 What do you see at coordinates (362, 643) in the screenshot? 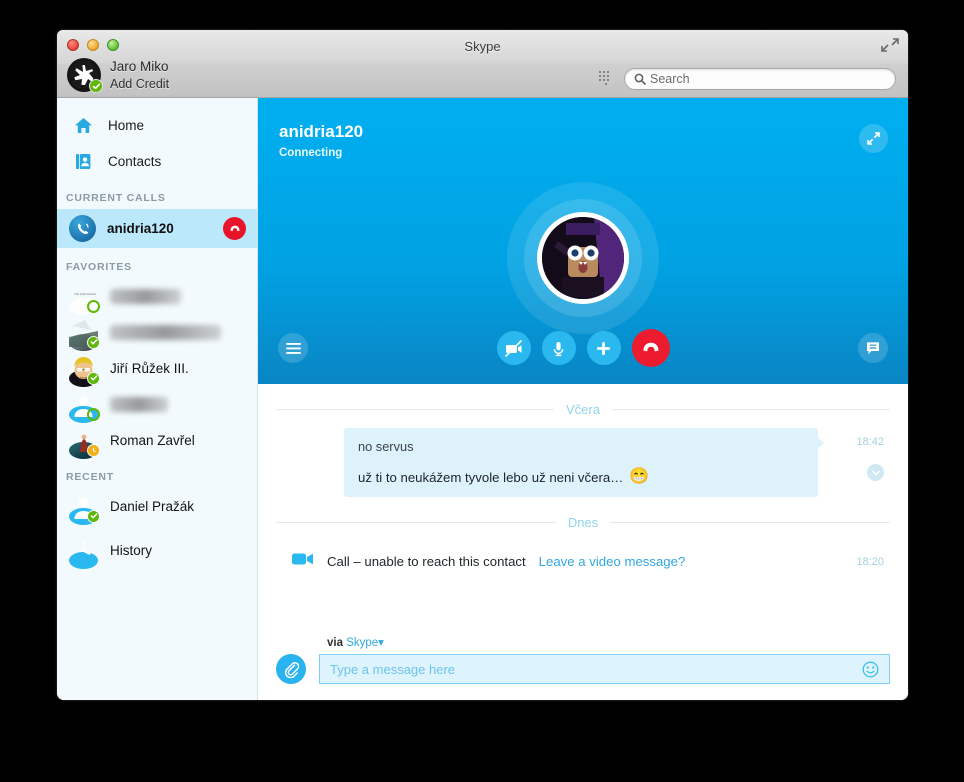
I see `via-value: Skype` at bounding box center [362, 643].